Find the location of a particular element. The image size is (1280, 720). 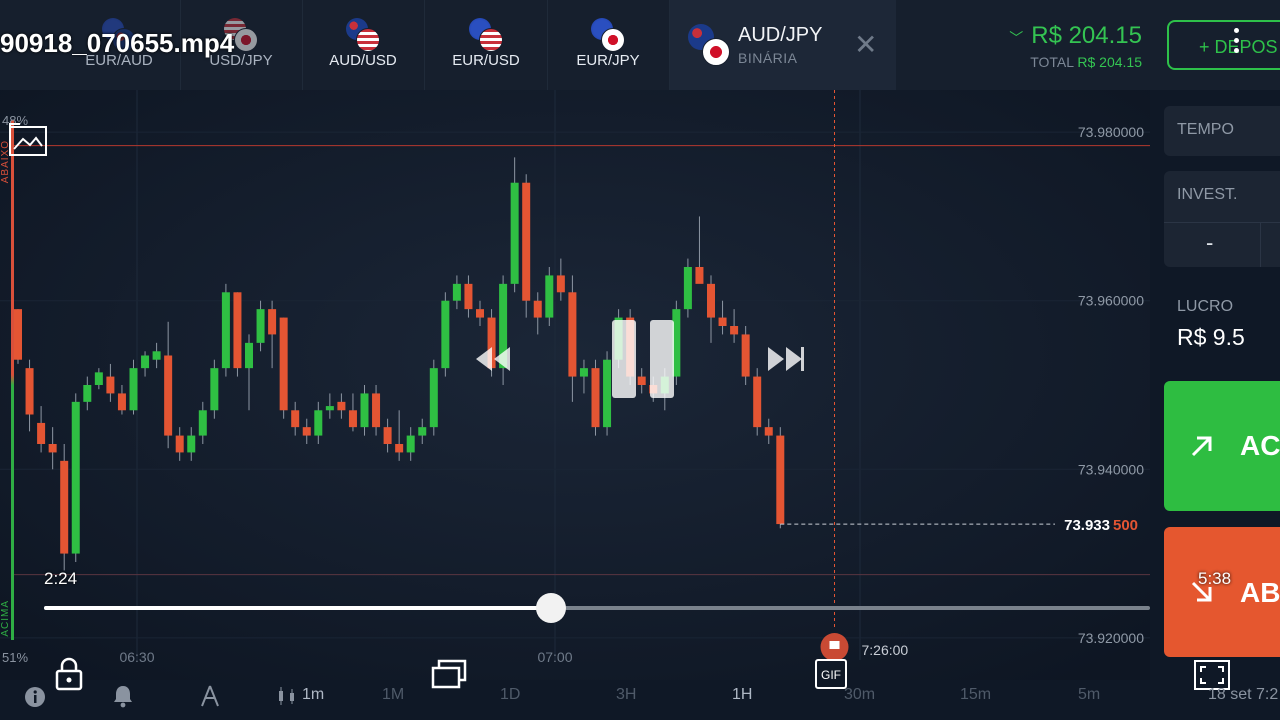

deposit-button: + DEPOS is located at coordinates (1223, 45).